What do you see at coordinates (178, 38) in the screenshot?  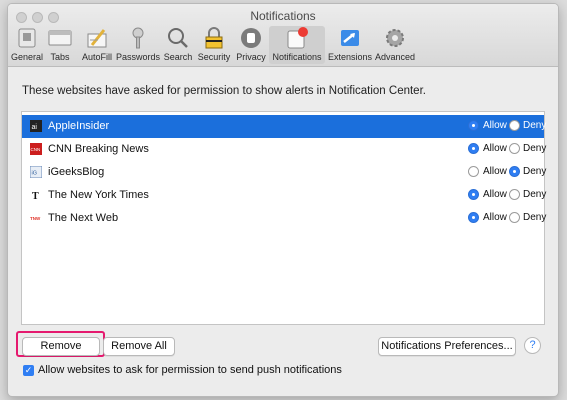 I see `magnifier-icon` at bounding box center [178, 38].